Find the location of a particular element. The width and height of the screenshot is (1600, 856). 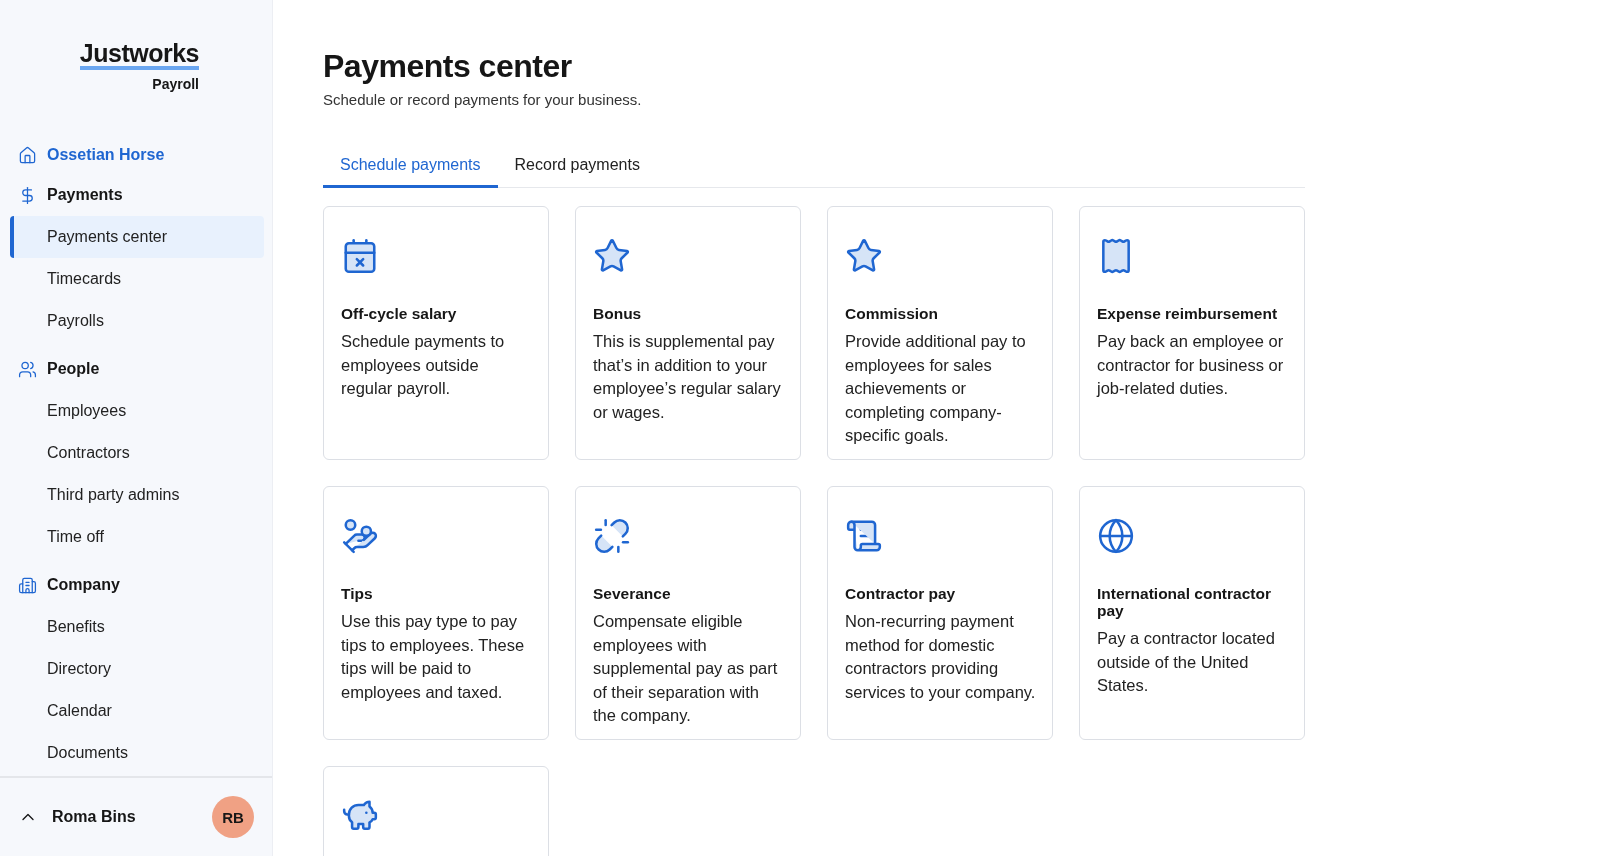

payment-type-card: Off-cycle salary Schedule payments to employees outside regular payroll. is located at coordinates (436, 333).